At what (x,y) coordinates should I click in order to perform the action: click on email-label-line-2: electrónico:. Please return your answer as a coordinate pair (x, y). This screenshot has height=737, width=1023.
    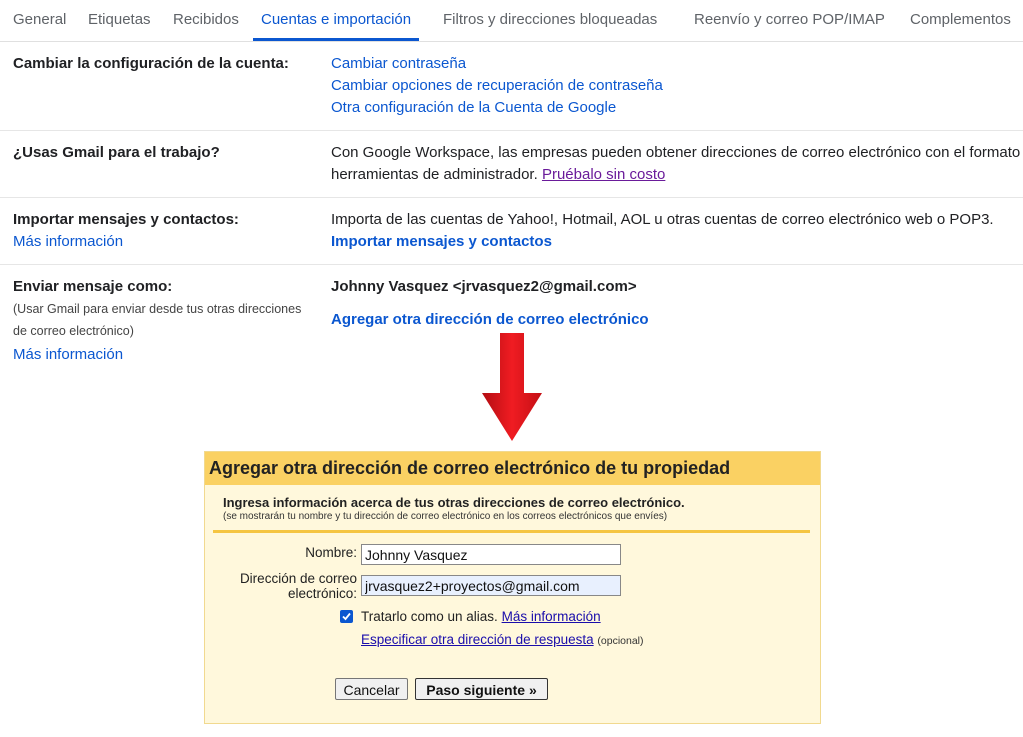
    Looking at the image, I should click on (322, 593).